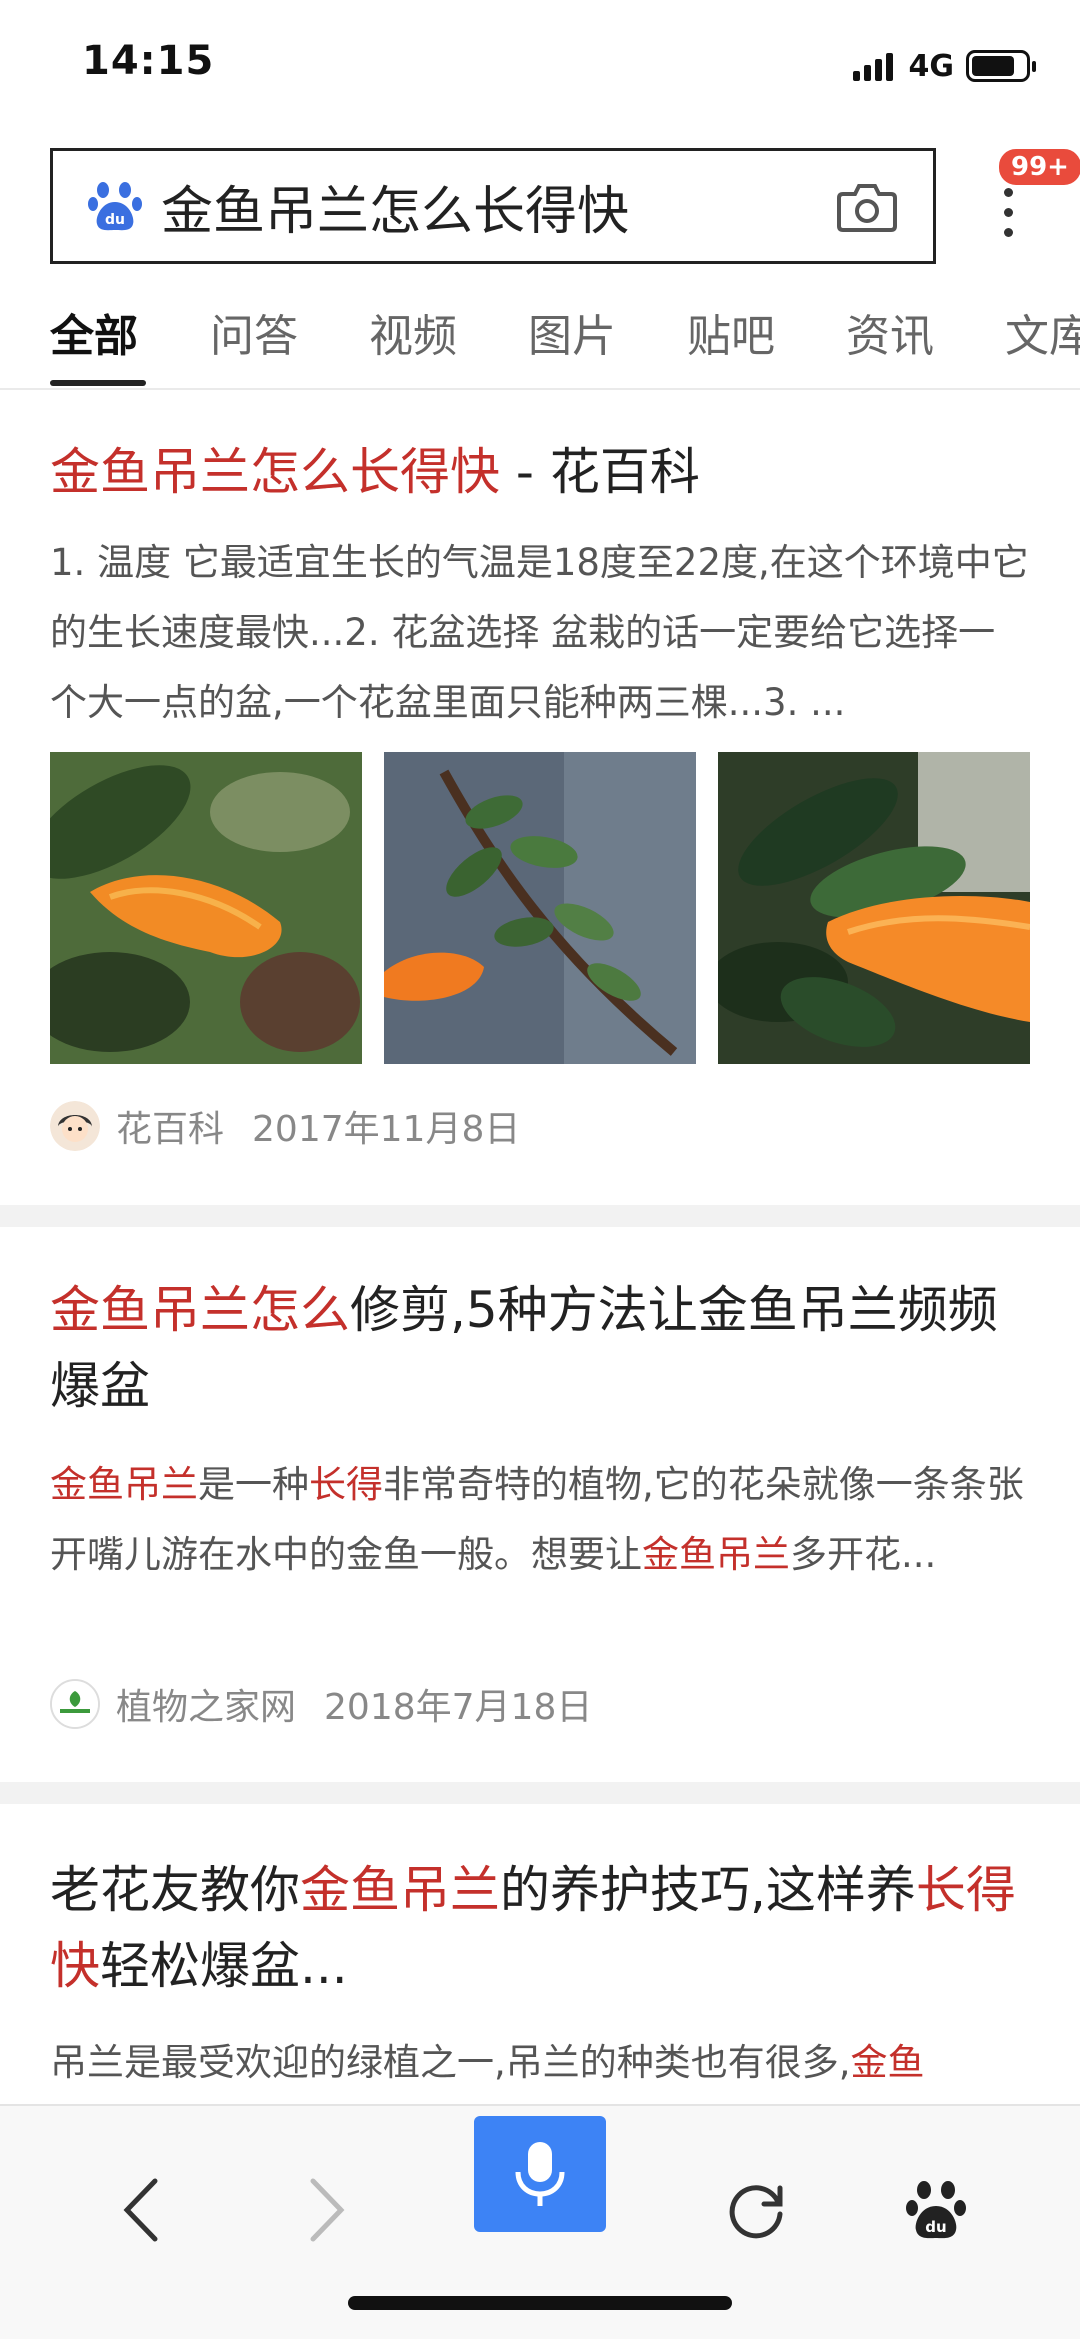 This screenshot has height=2339, width=1080. I want to click on desc-highlight: 金鱼, so click(887, 2062).